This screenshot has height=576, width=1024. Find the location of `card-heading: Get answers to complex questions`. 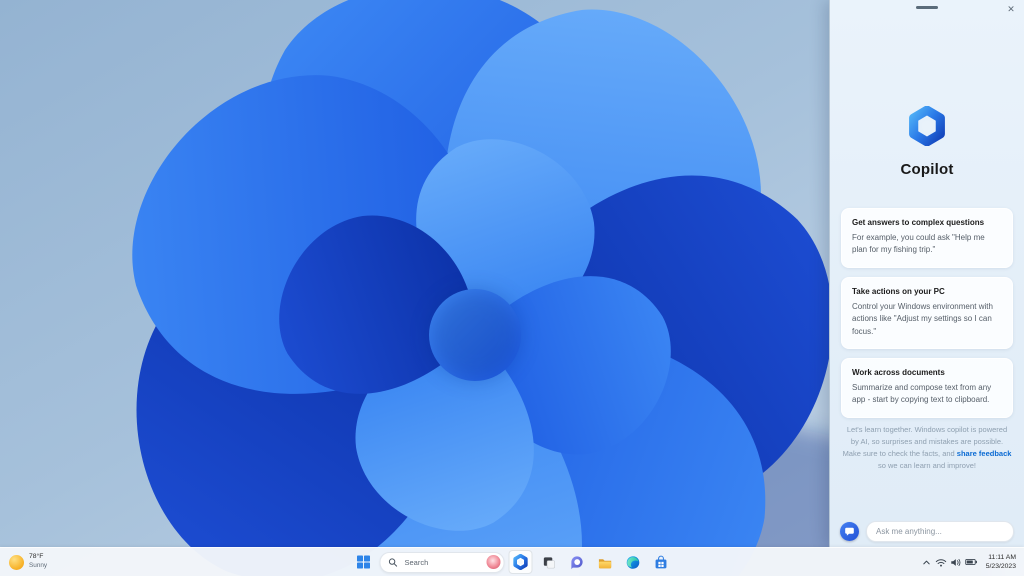

card-heading: Get answers to complex questions is located at coordinates (918, 222).